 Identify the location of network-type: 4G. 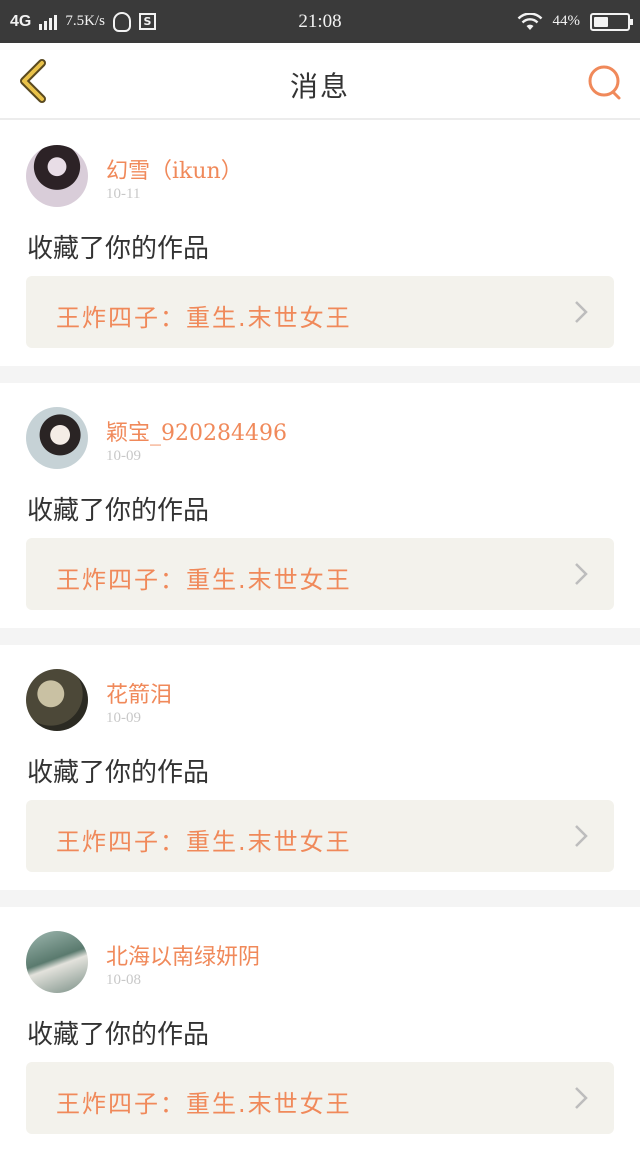
(21, 21).